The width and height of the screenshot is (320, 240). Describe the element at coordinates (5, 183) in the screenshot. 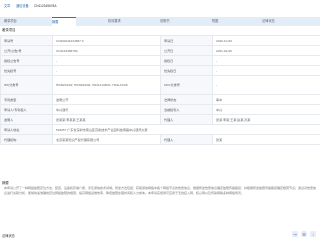

I see `abstract-title: 摘要` at that location.